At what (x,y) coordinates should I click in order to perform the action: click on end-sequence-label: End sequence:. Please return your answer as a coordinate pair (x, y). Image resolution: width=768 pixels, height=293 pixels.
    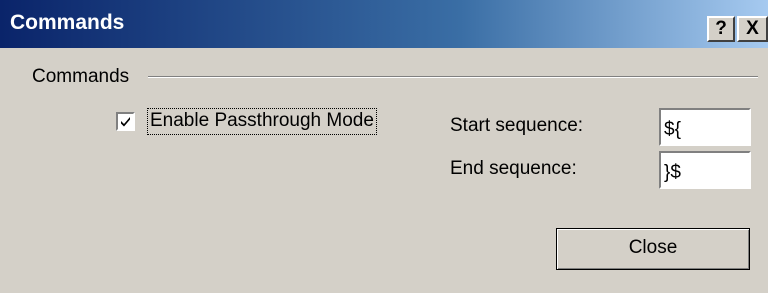
    Looking at the image, I should click on (513, 168).